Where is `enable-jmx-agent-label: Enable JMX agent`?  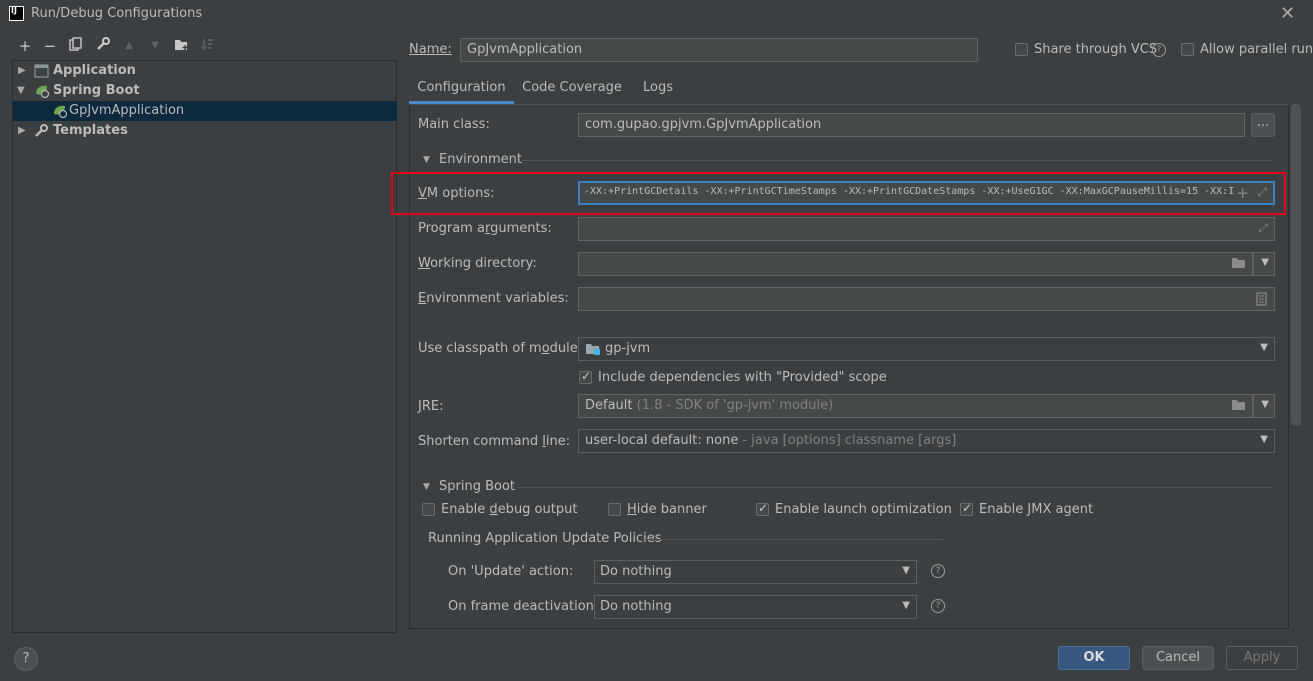 enable-jmx-agent-label: Enable JMX agent is located at coordinates (1036, 509).